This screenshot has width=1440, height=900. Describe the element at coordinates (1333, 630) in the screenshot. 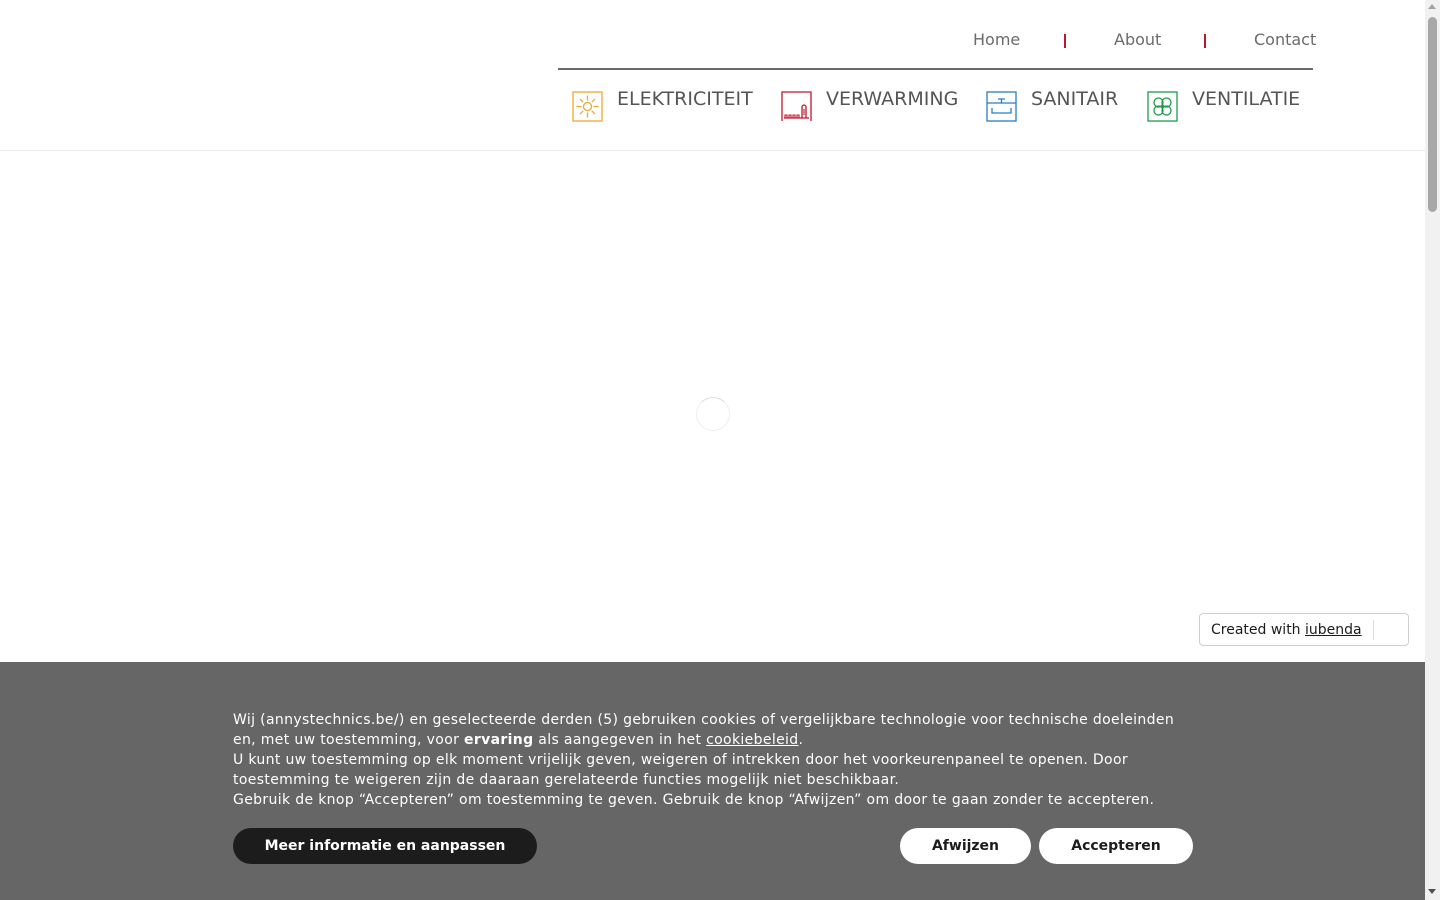

I see `iubenda-link: iubenda` at that location.